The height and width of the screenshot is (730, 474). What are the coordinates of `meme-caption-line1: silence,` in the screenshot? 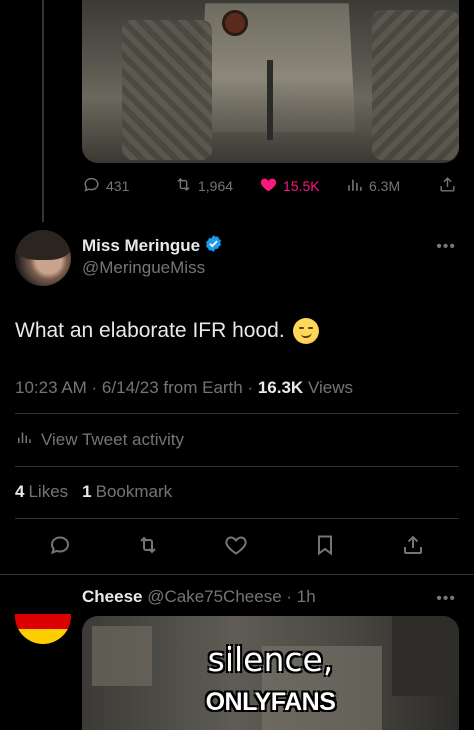 It's located at (270, 659).